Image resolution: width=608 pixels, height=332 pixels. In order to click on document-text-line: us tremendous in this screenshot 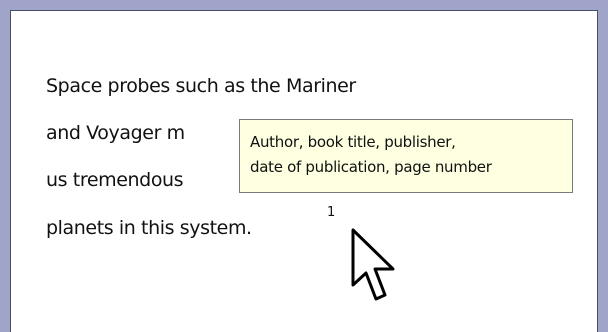, I will do `click(115, 180)`.